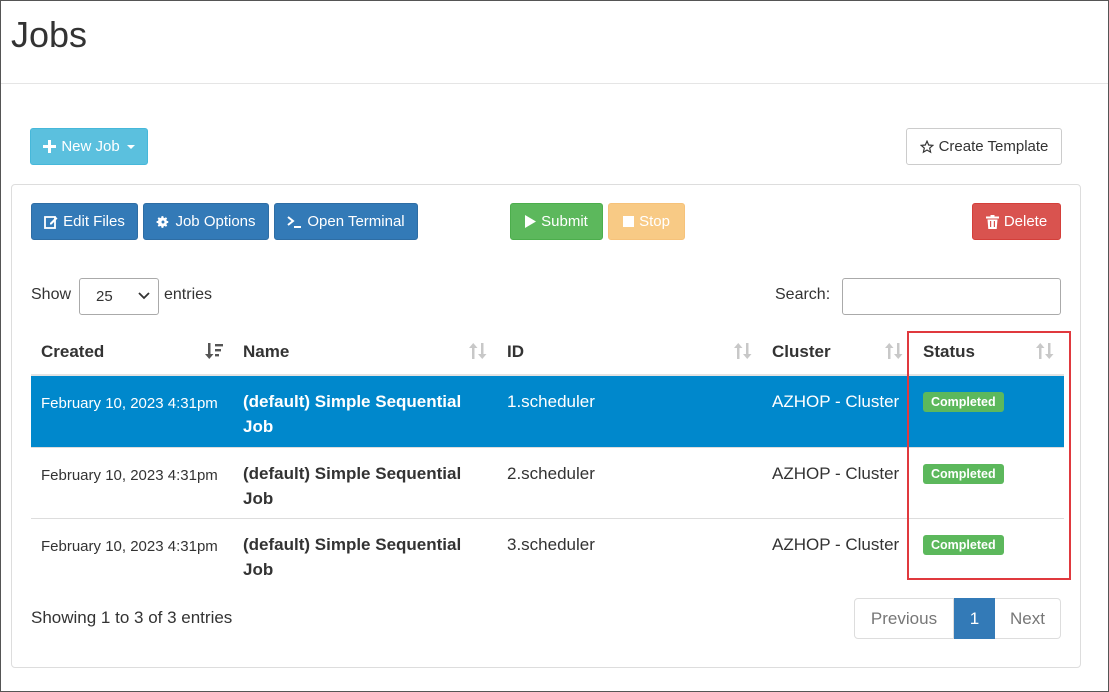 This screenshot has height=692, width=1109. Describe the element at coordinates (551, 544) in the screenshot. I see `id-cell: 3.scheduler` at that location.